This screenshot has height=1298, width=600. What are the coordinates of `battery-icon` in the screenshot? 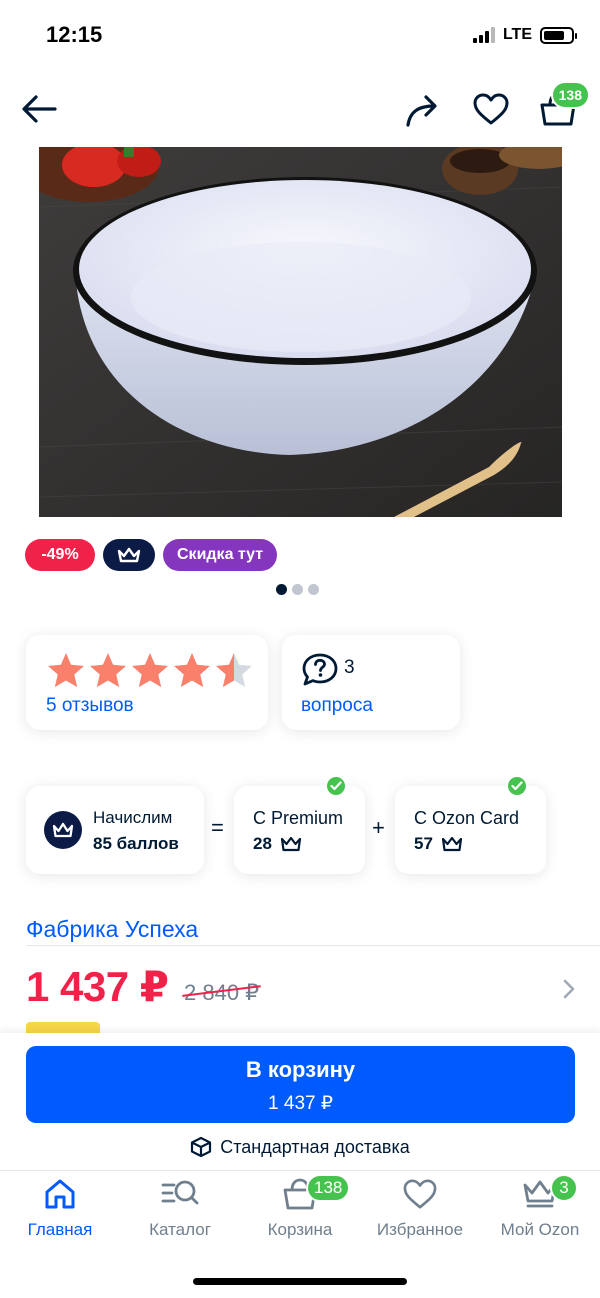 It's located at (558, 35).